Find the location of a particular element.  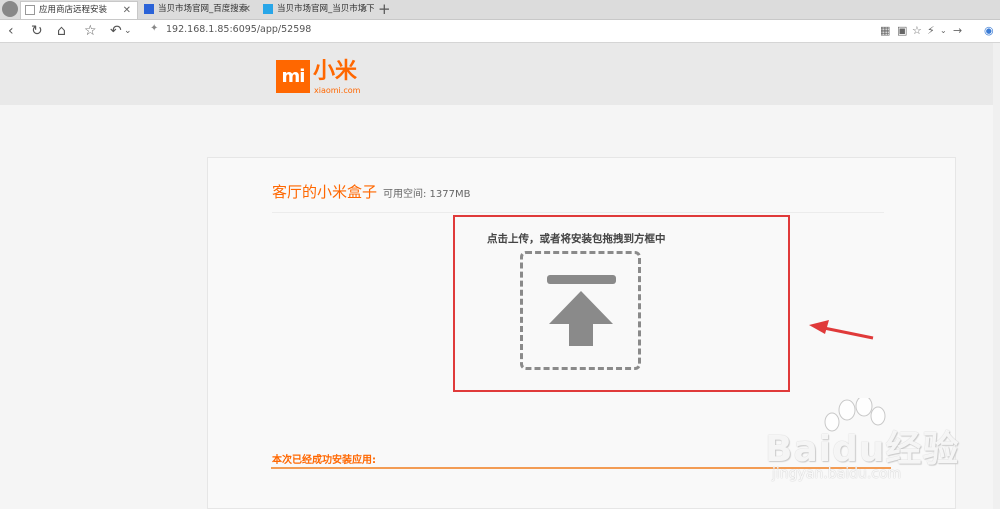

tab-title: 应用商店远程安装 is located at coordinates (73, 10).